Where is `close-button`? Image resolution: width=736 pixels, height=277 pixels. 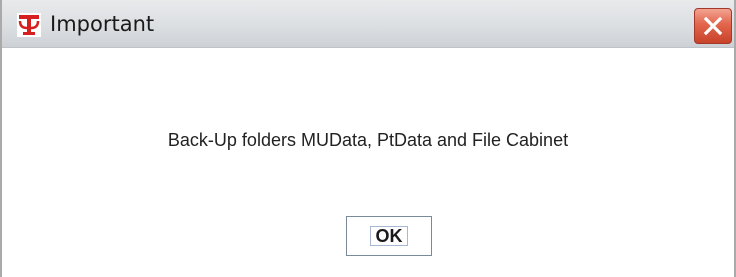
close-button is located at coordinates (713, 26).